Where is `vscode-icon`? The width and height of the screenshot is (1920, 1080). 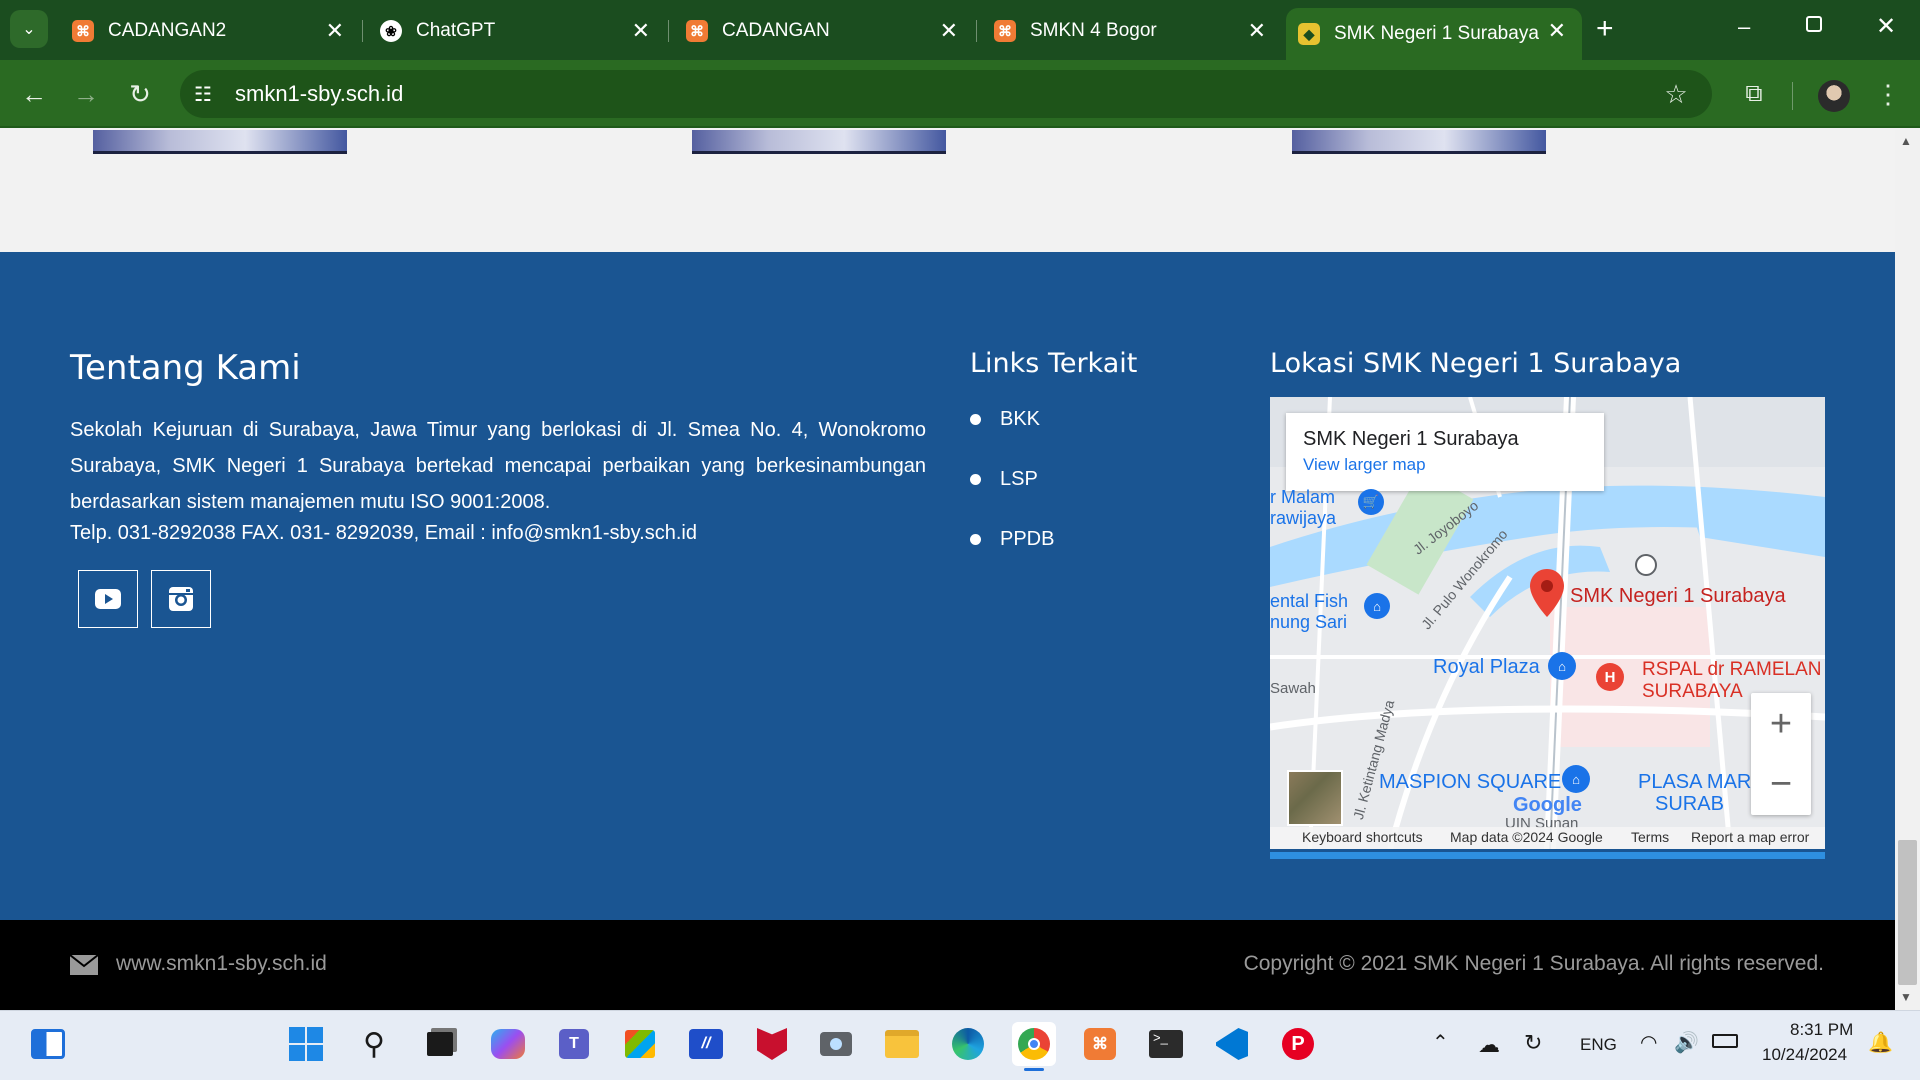
vscode-icon is located at coordinates (1232, 1044).